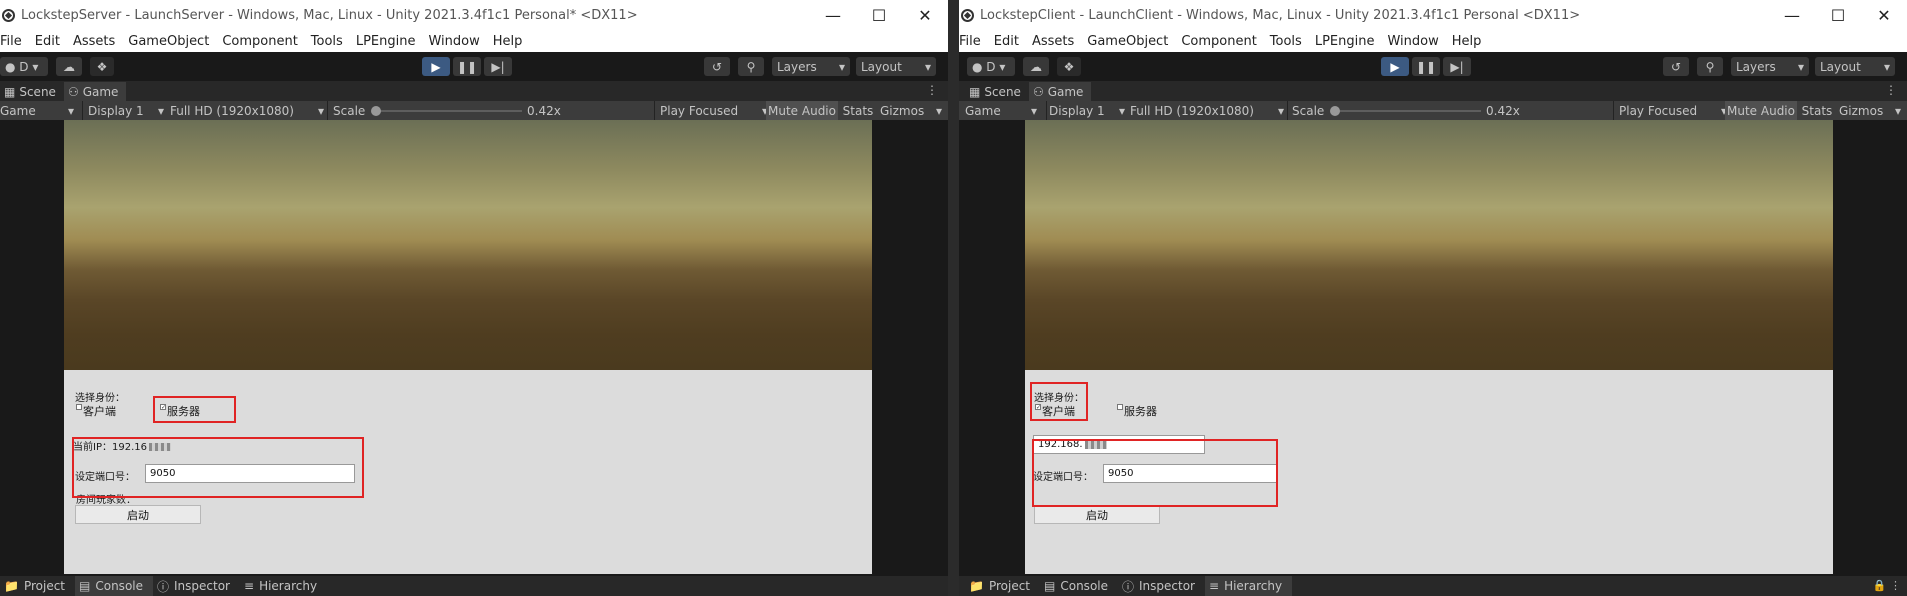  What do you see at coordinates (1887, 585) in the screenshot?
I see `lock-icon: 🔒 ⋮` at bounding box center [1887, 585].